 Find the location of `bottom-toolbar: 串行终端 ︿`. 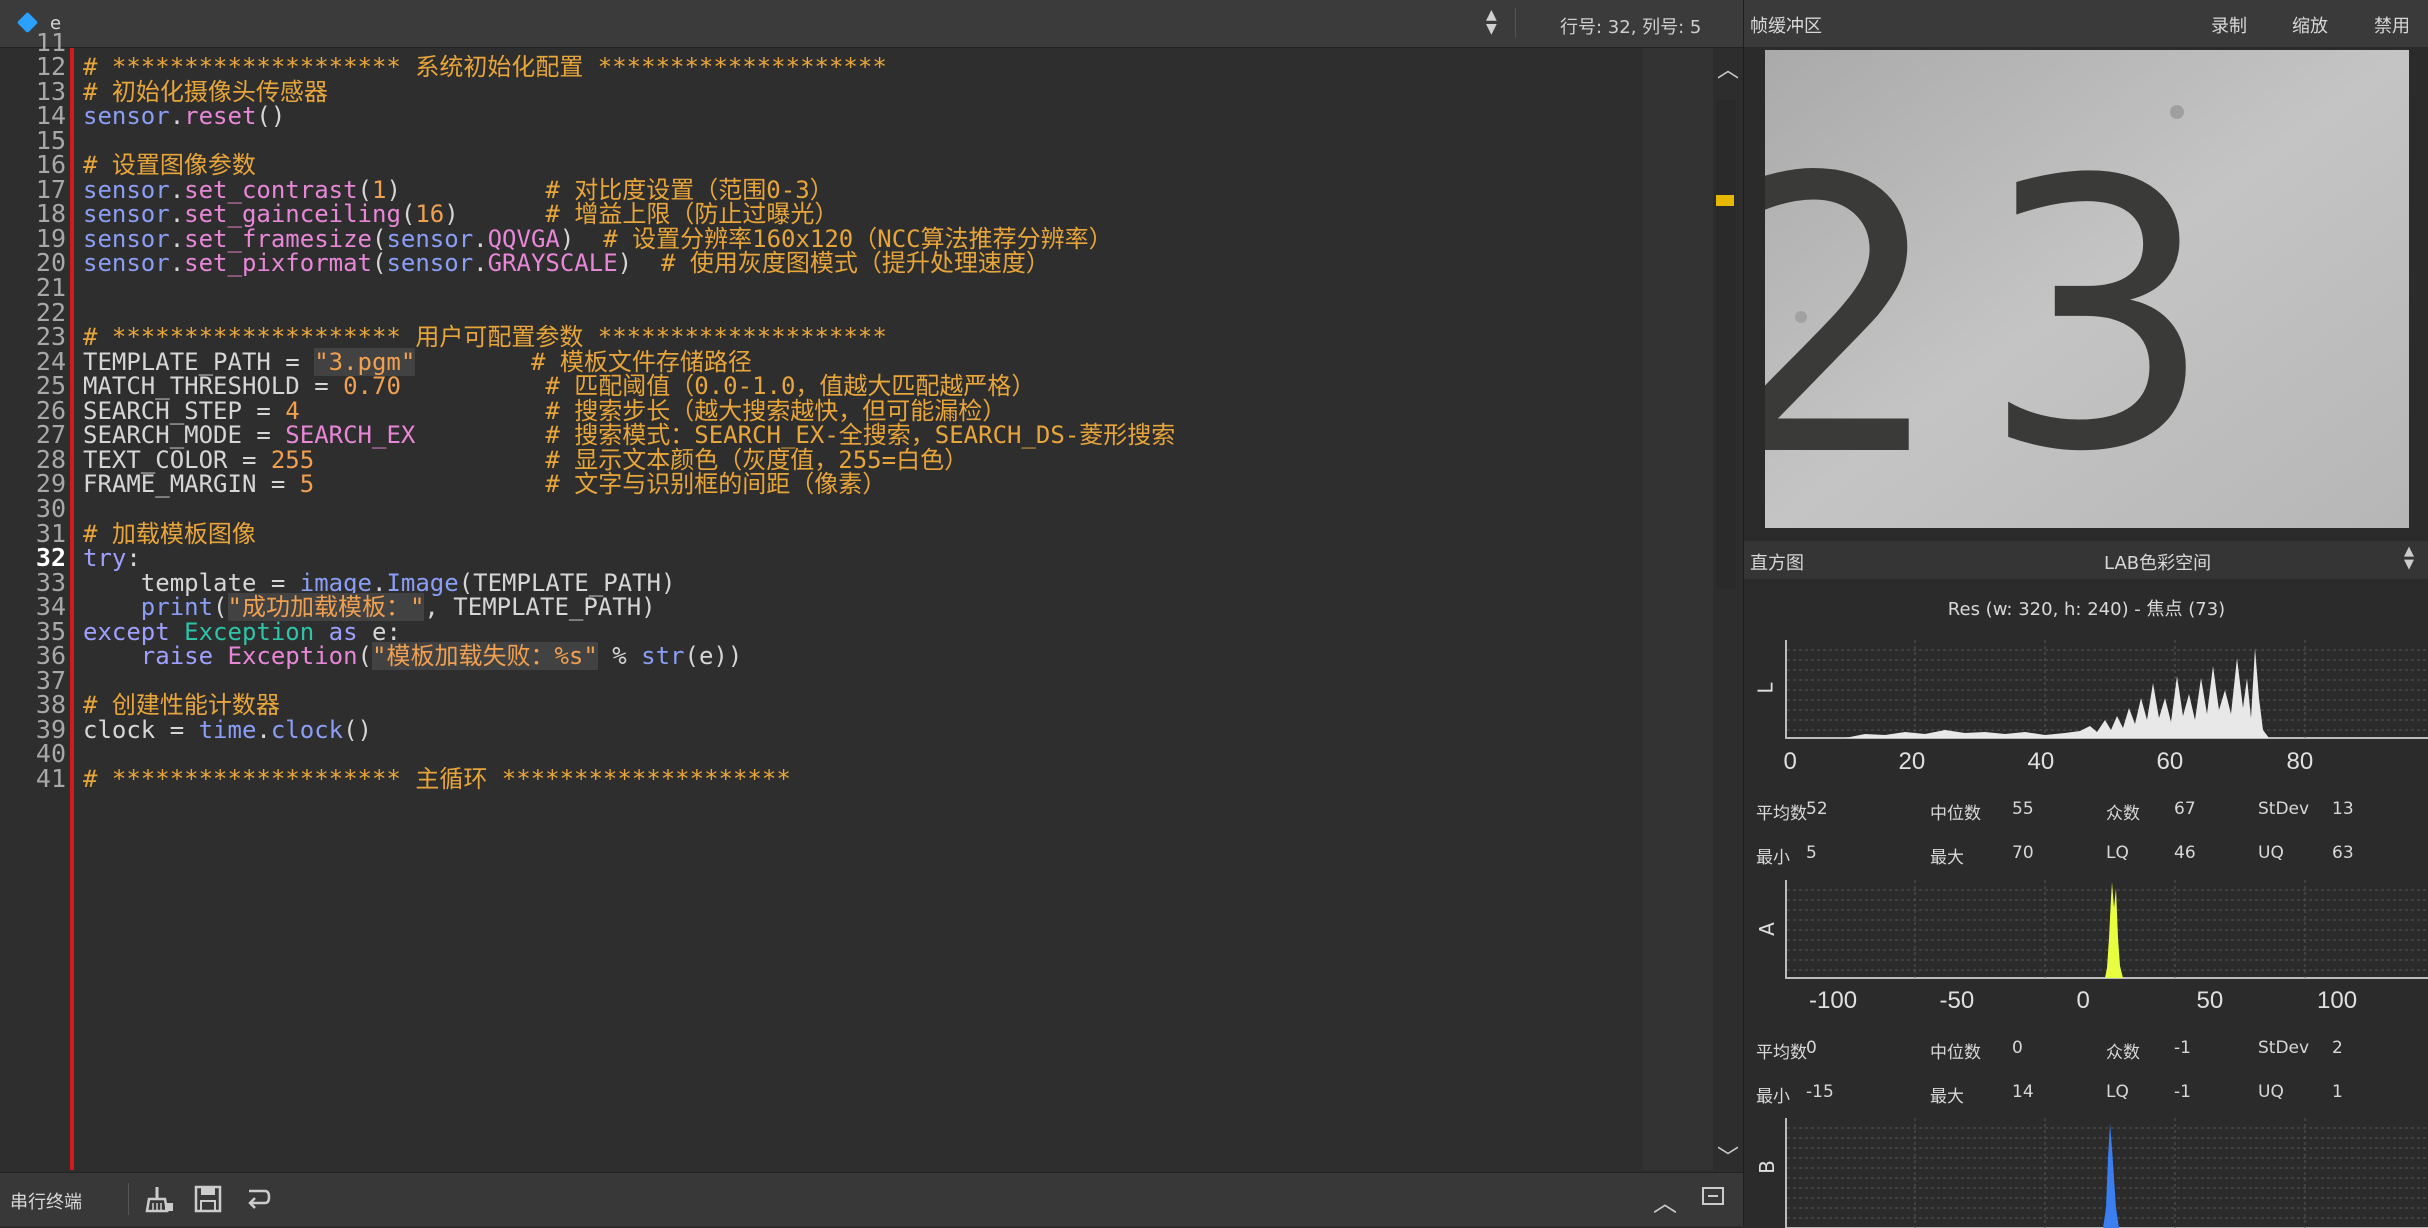

bottom-toolbar: 串行终端 ︿ is located at coordinates (871, 1199).